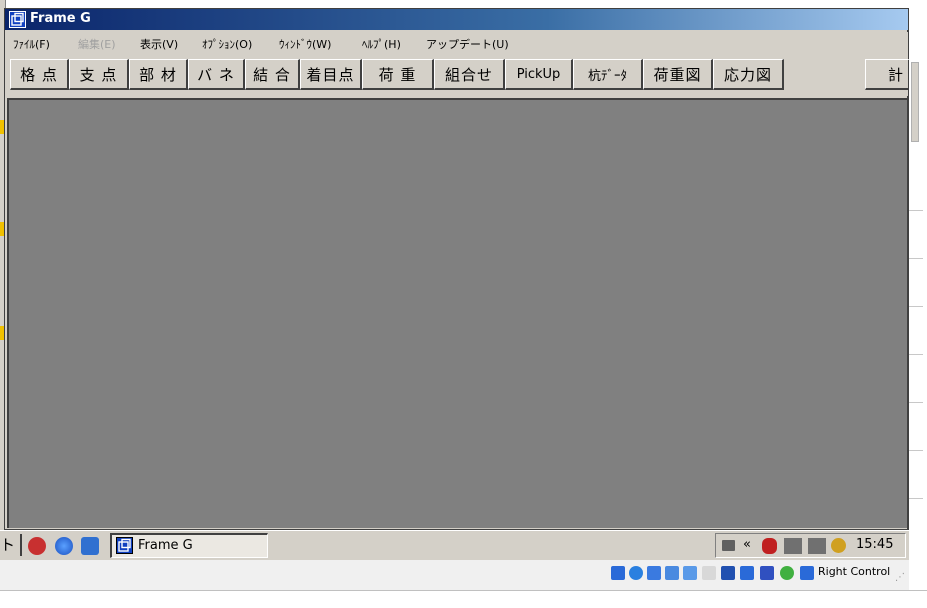 The width and height of the screenshot is (927, 608). I want to click on cpu-icon, so click(787, 573).